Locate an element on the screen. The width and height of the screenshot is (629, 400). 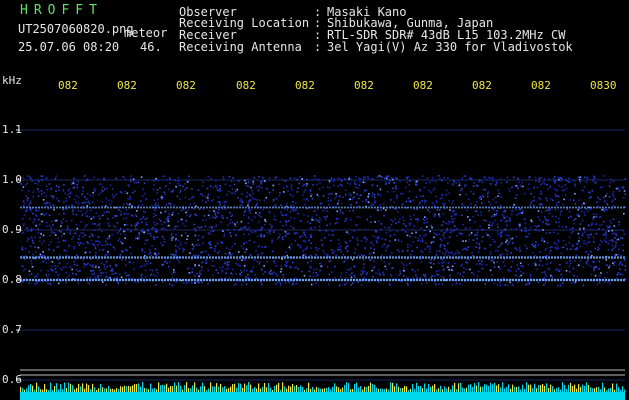
frequency-label: 1.1 is located at coordinates (12, 129).